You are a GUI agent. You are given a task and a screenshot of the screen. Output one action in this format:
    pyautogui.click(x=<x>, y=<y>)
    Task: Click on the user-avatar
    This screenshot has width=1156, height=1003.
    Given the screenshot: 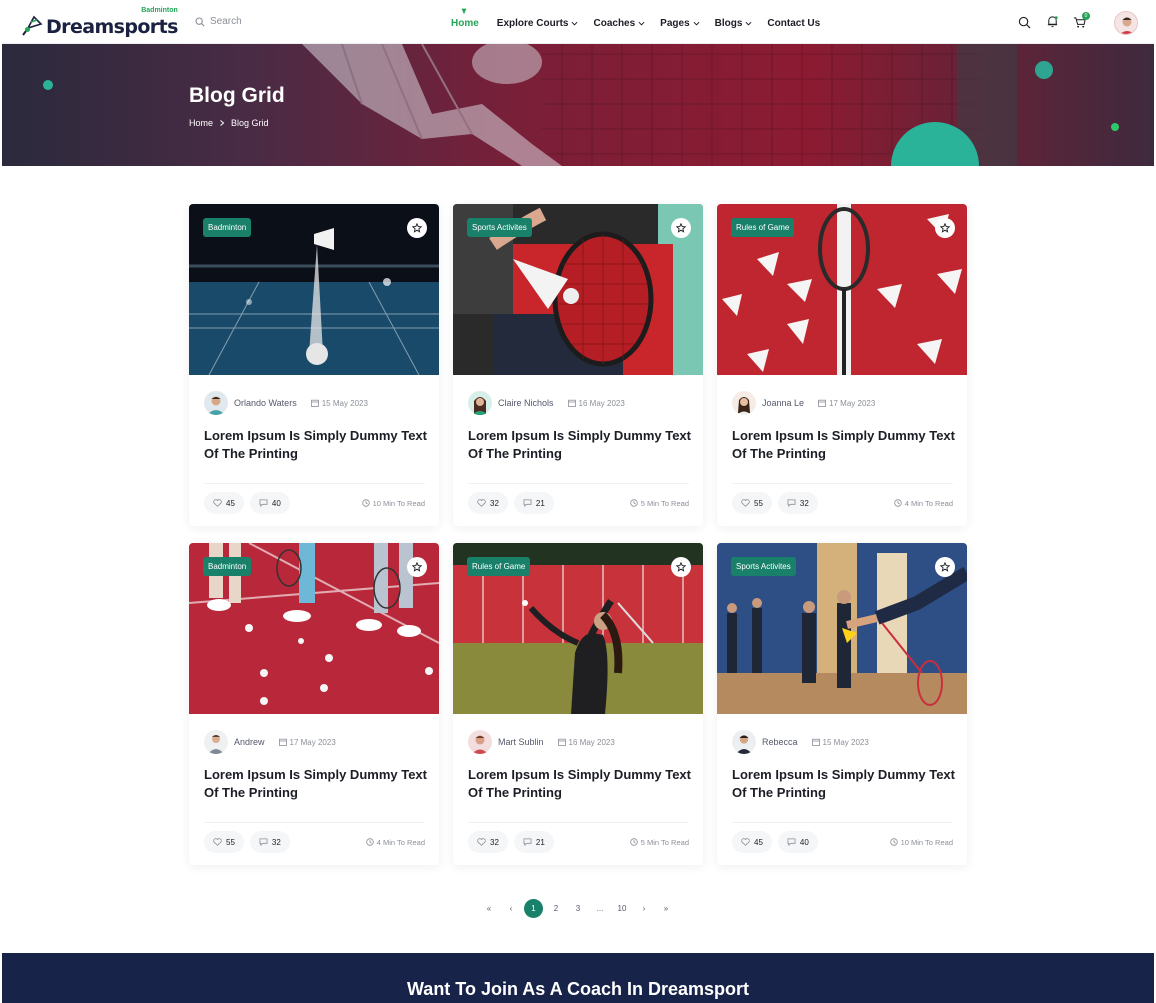 What is the action you would take?
    pyautogui.click(x=1126, y=23)
    